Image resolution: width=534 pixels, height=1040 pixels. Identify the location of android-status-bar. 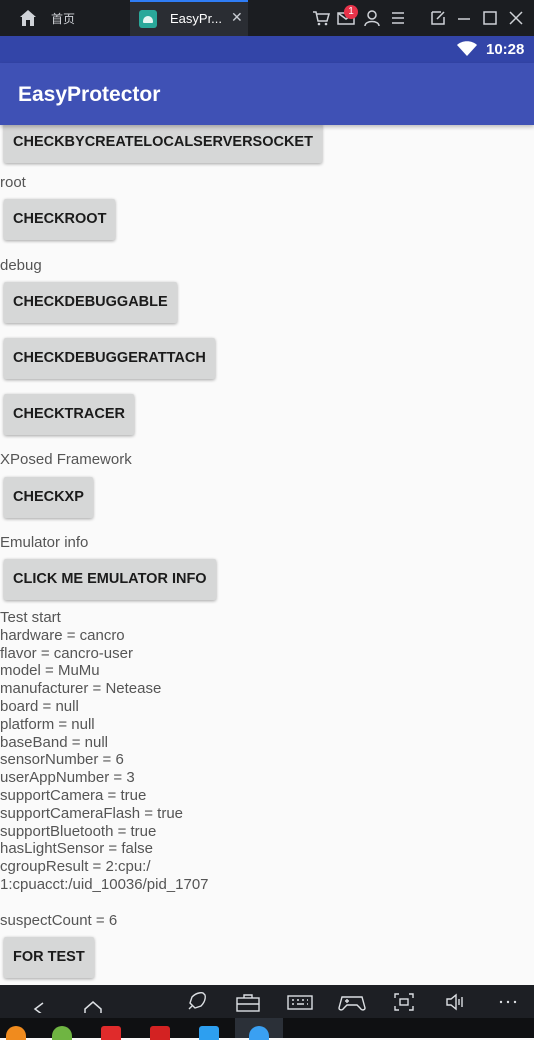
(267, 49).